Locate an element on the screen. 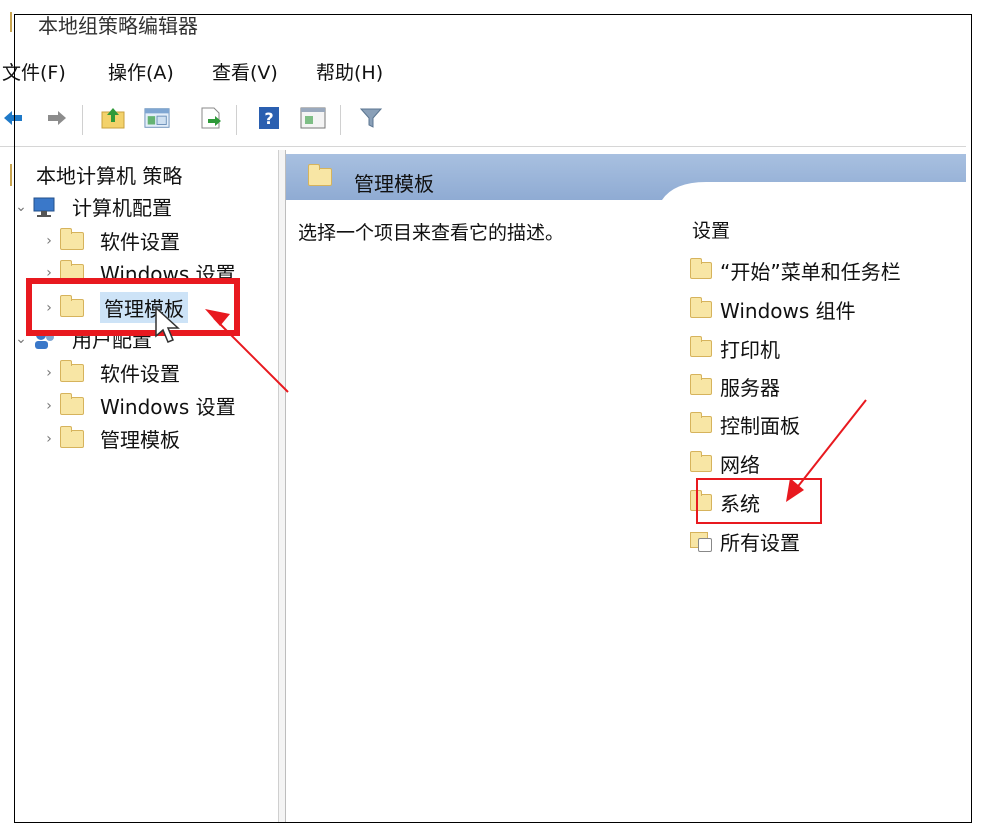 The width and height of the screenshot is (984, 823). menu-file: 文件(F) is located at coordinates (34, 71).